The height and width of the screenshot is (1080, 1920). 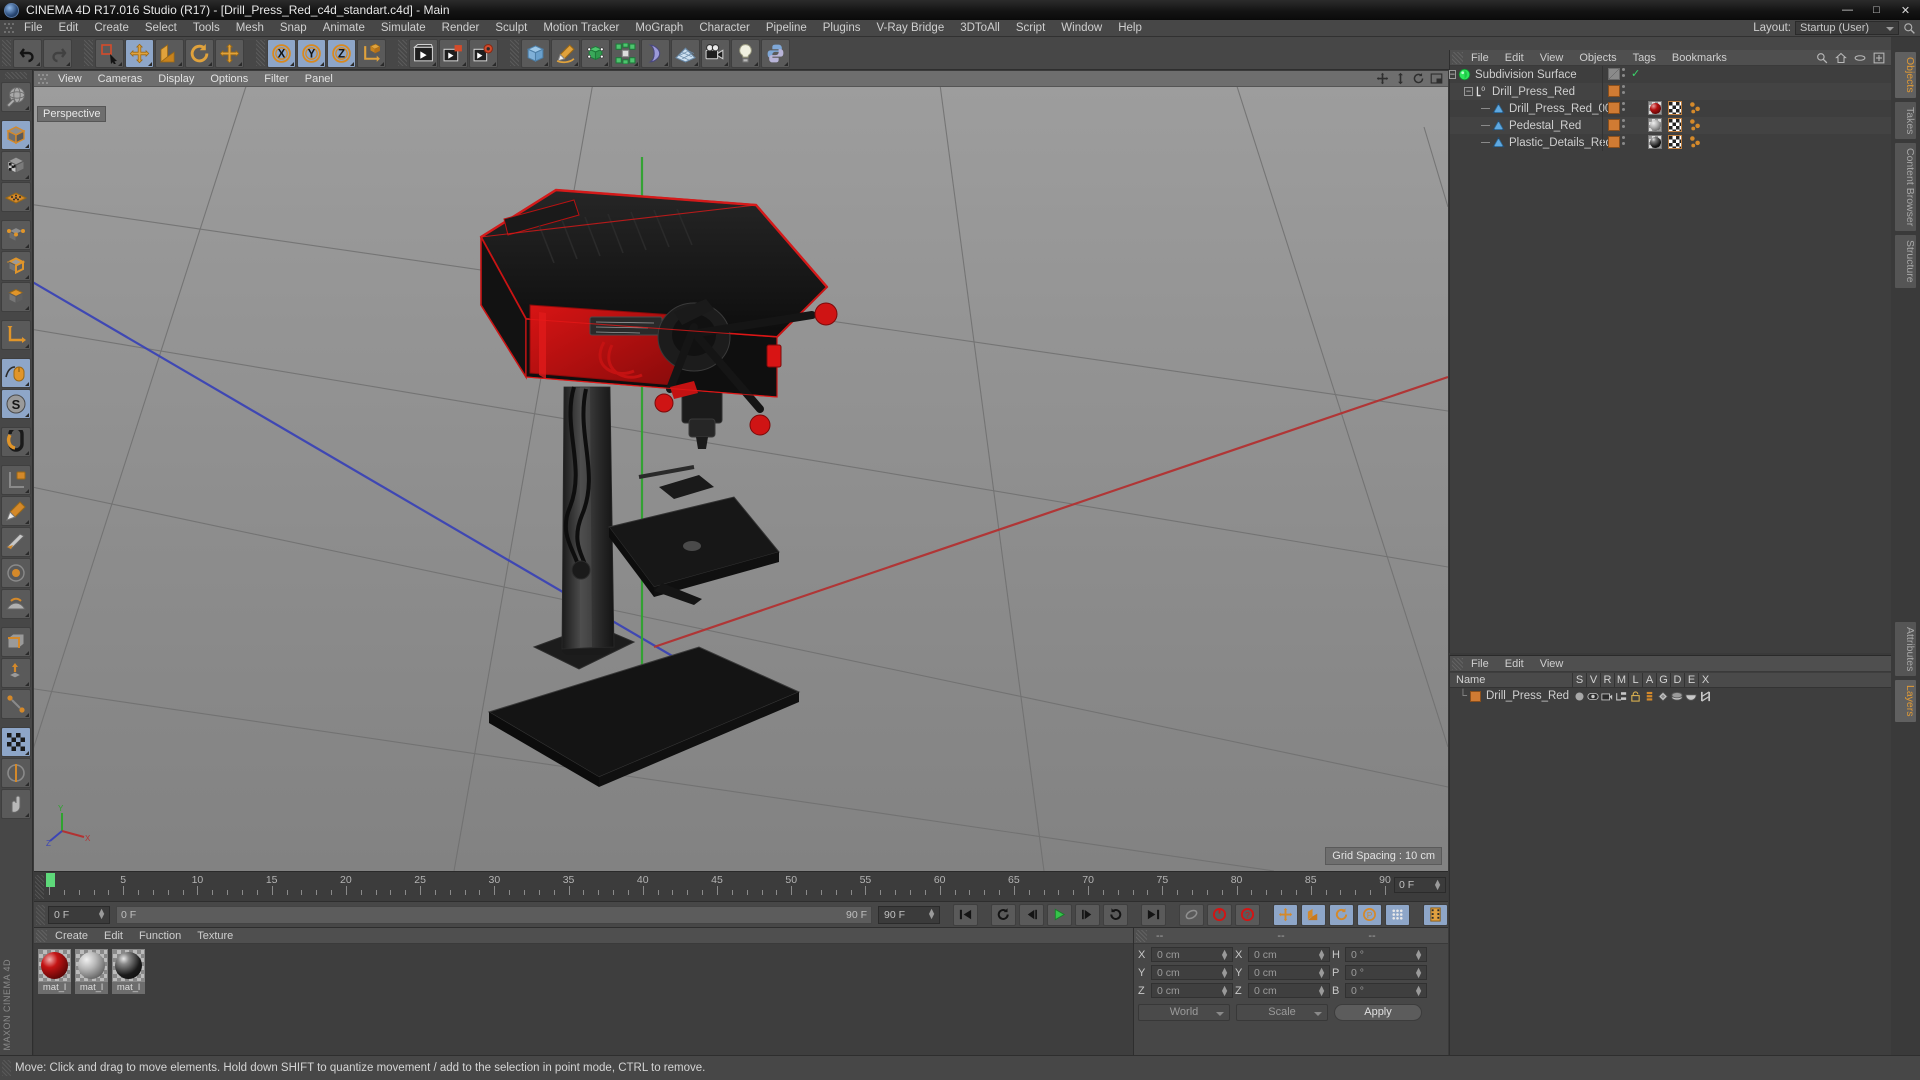 I want to click on minimize-button: —, so click(x=1847, y=10).